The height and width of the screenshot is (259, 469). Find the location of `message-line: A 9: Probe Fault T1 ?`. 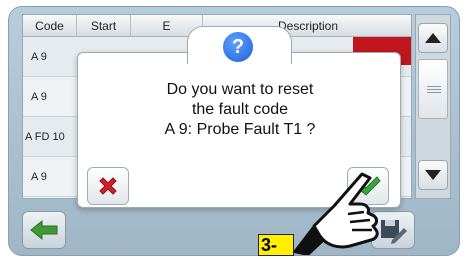

message-line: A 9: Probe Fault T1 ? is located at coordinates (240, 129).